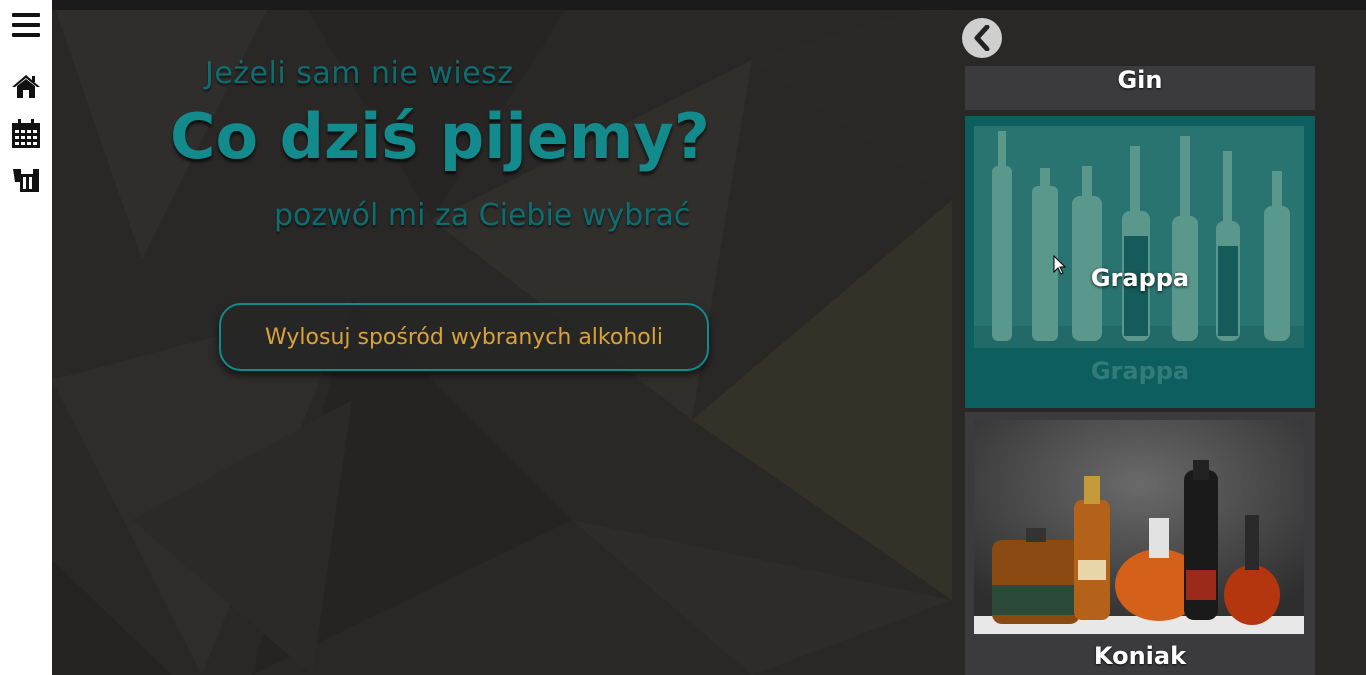  I want to click on item-label: Gin, so click(1140, 80).